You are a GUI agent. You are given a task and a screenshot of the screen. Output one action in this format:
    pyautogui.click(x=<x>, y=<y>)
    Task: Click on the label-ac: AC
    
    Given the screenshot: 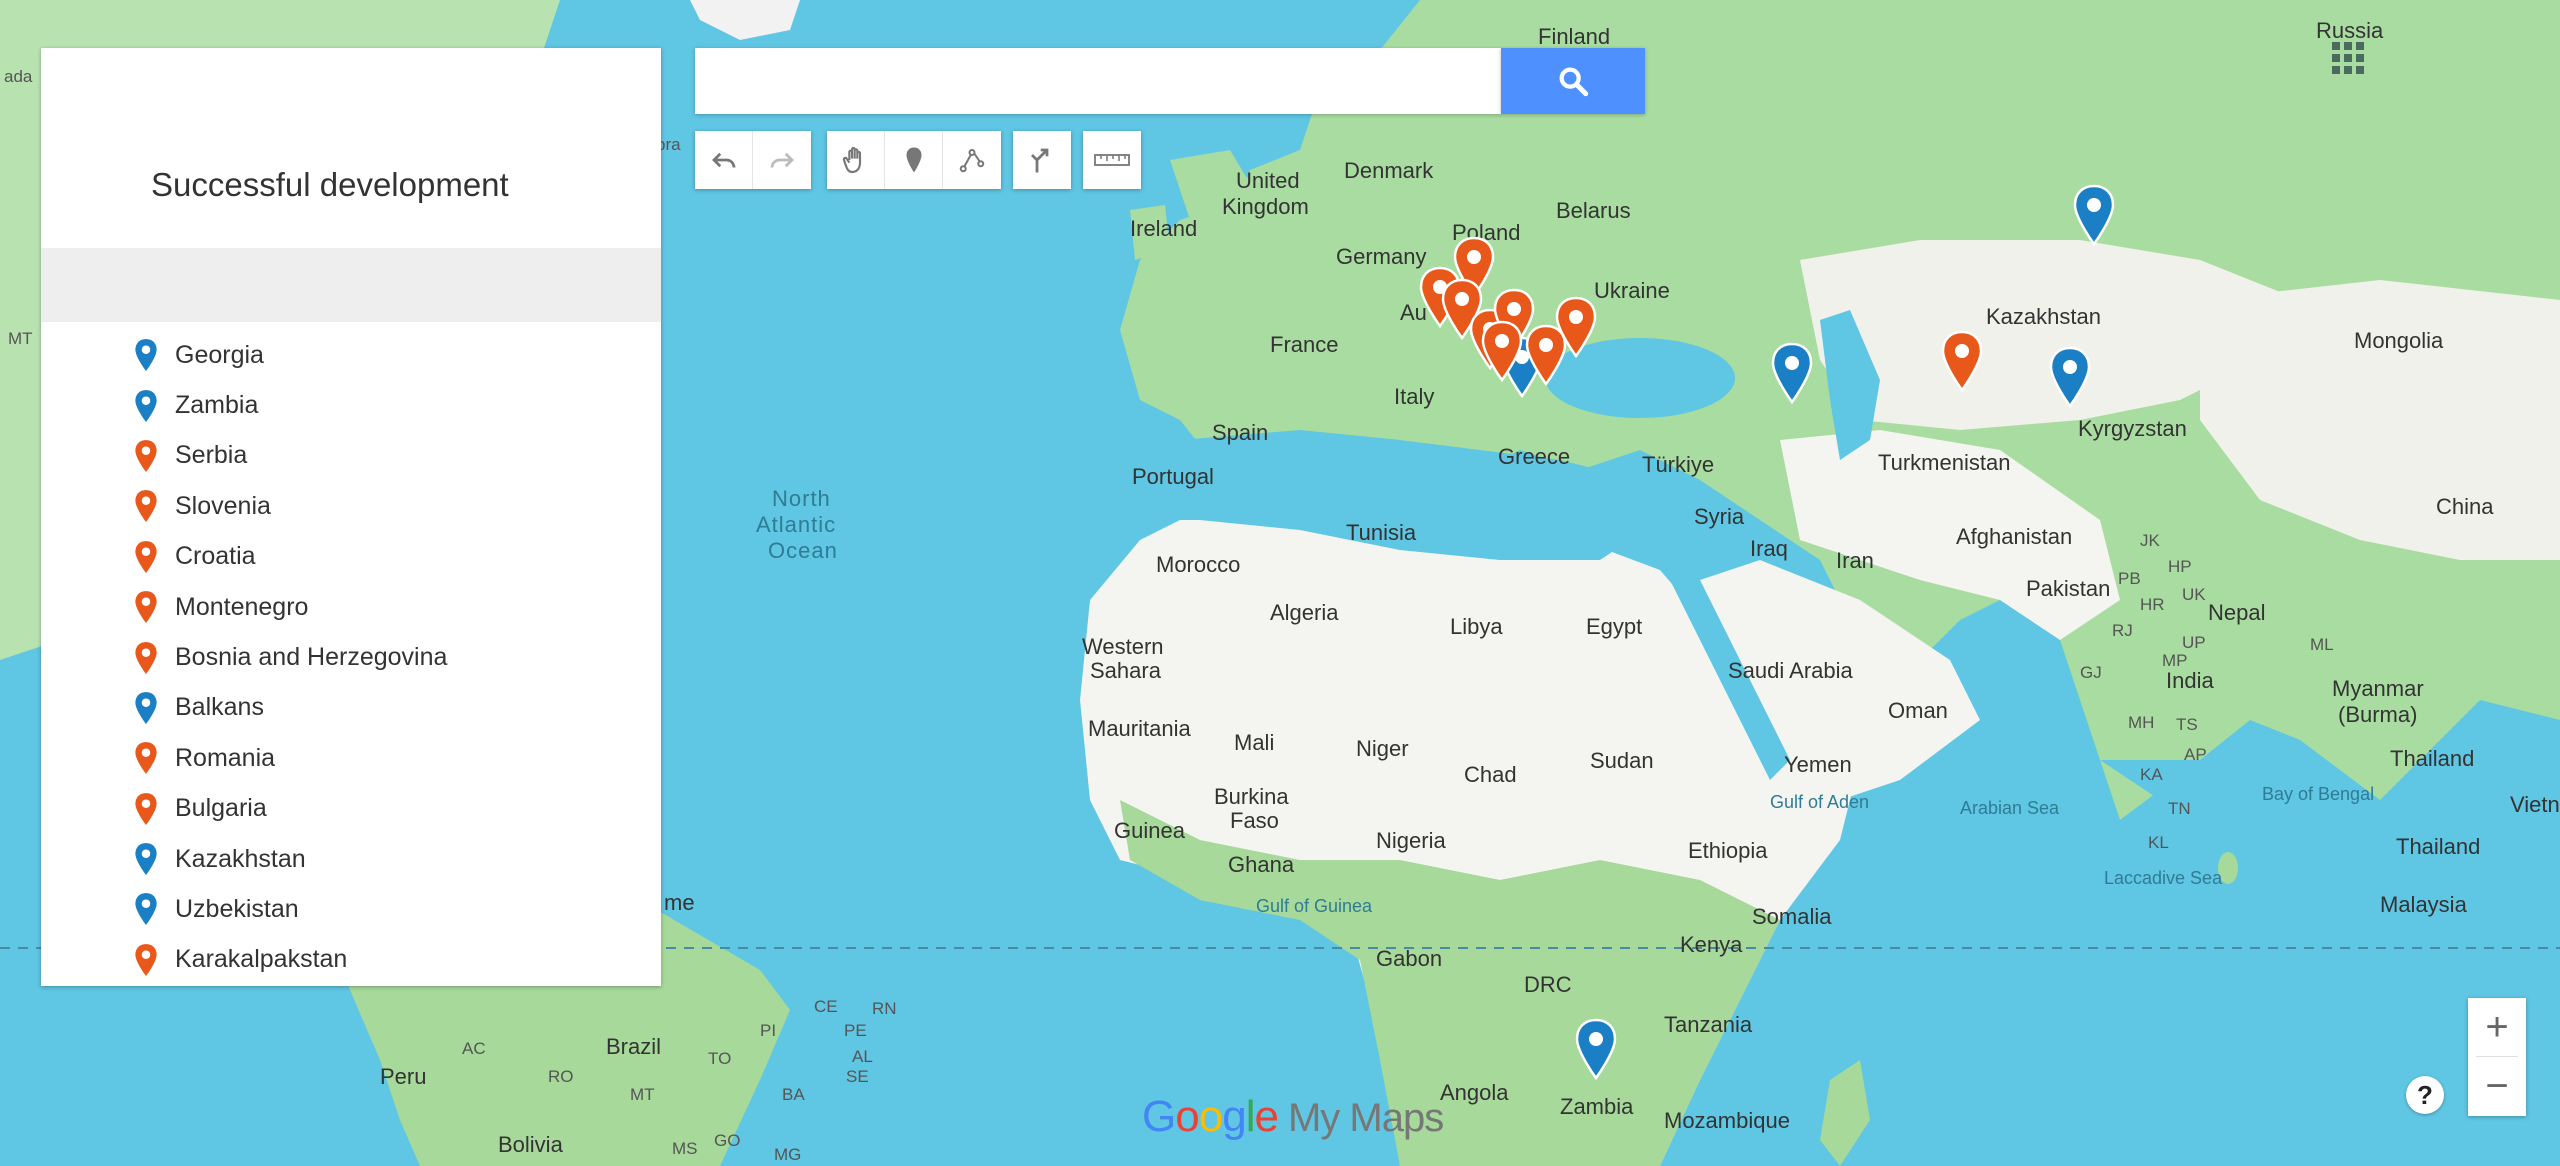 What is the action you would take?
    pyautogui.click(x=474, y=1048)
    